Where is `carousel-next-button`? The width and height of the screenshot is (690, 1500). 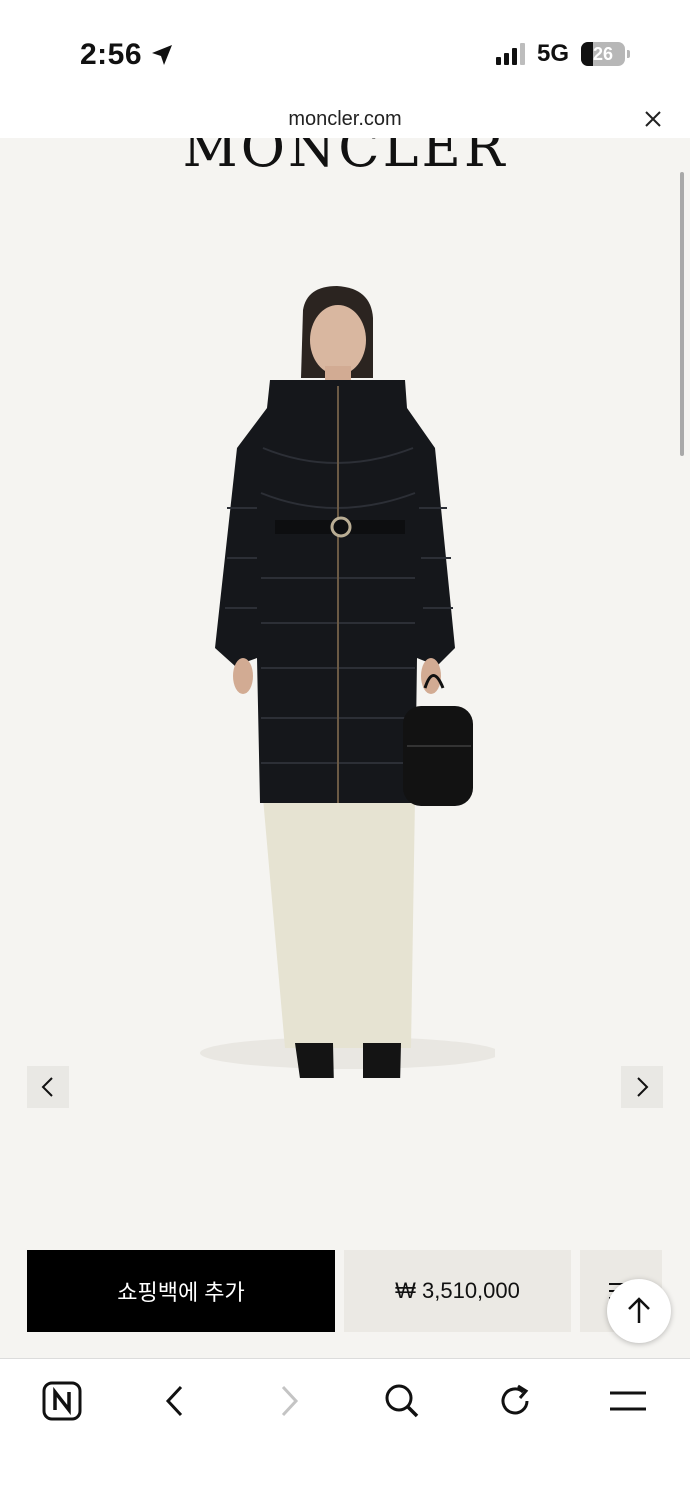
carousel-next-button is located at coordinates (642, 1087).